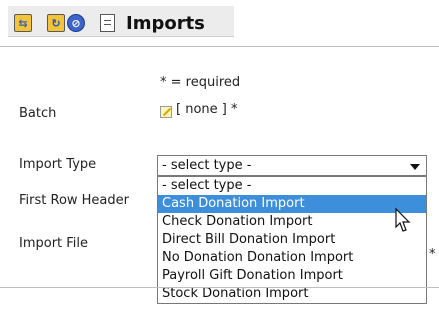 Image resolution: width=439 pixels, height=315 pixels. I want to click on option-direct-bill-donation-import: Direct Bill Donation Import, so click(292, 240).